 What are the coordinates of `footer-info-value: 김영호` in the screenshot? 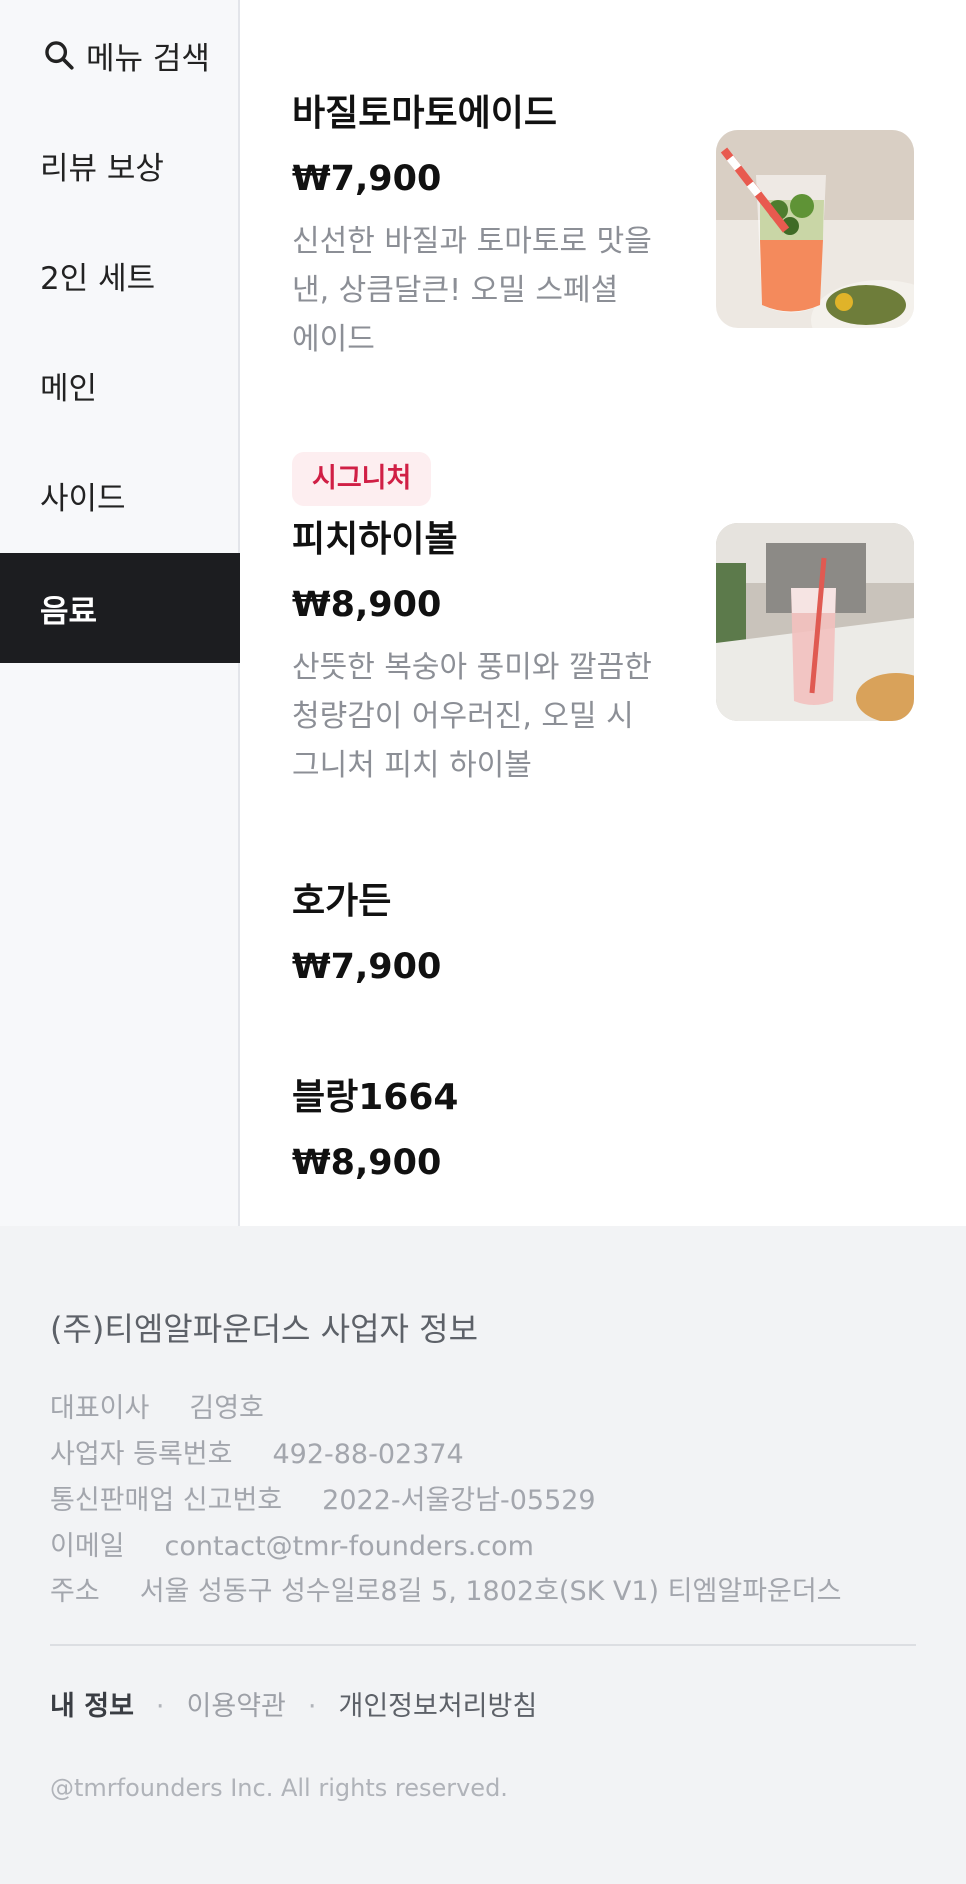 It's located at (226, 1408).